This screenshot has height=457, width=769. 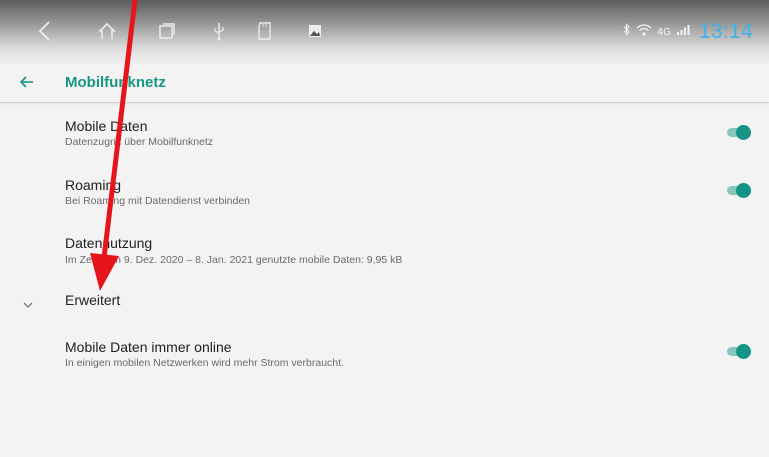 I want to click on recent-apps-icon, so click(x=167, y=31).